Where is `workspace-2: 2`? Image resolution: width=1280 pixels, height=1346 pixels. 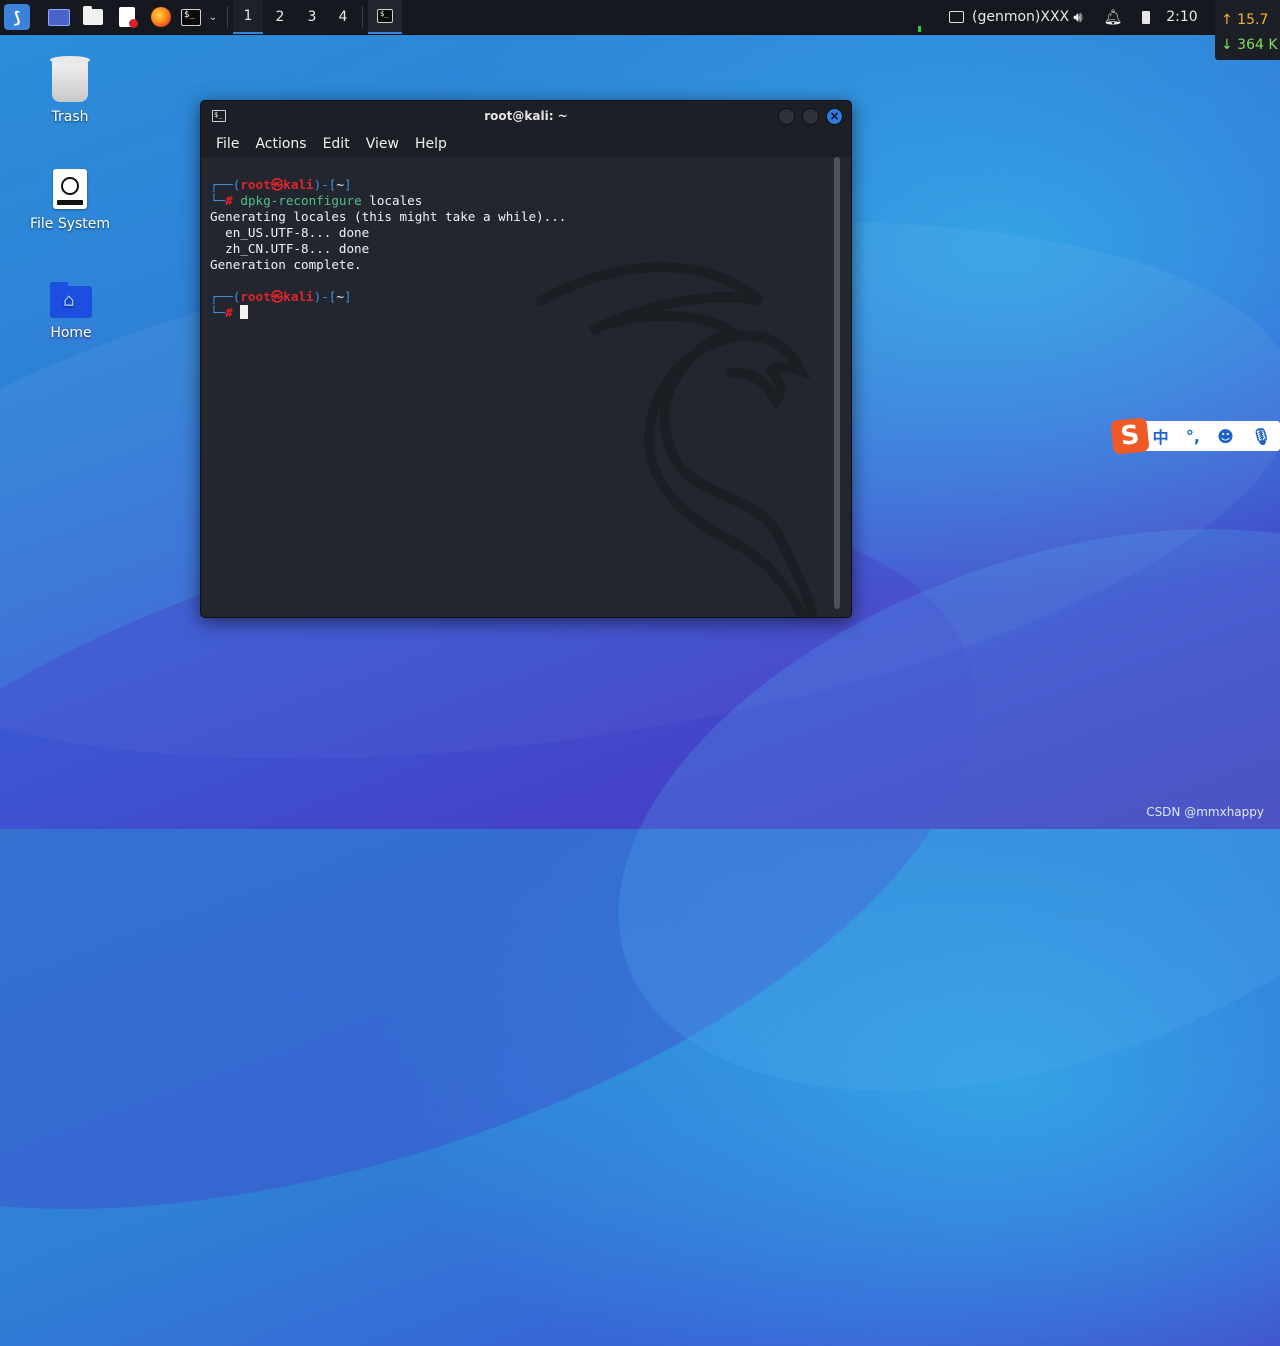
workspace-2: 2 is located at coordinates (280, 17).